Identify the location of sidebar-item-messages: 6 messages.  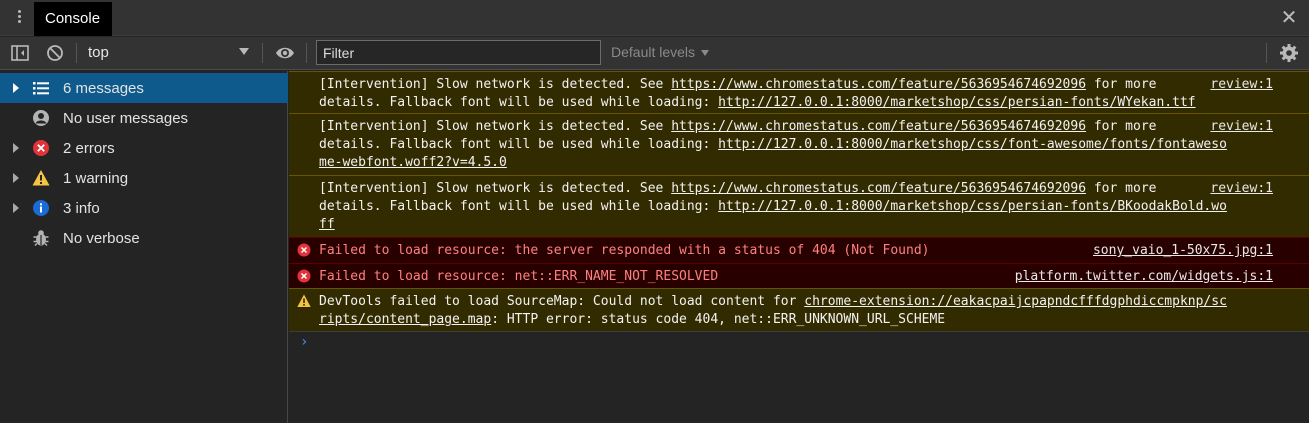
(144, 88).